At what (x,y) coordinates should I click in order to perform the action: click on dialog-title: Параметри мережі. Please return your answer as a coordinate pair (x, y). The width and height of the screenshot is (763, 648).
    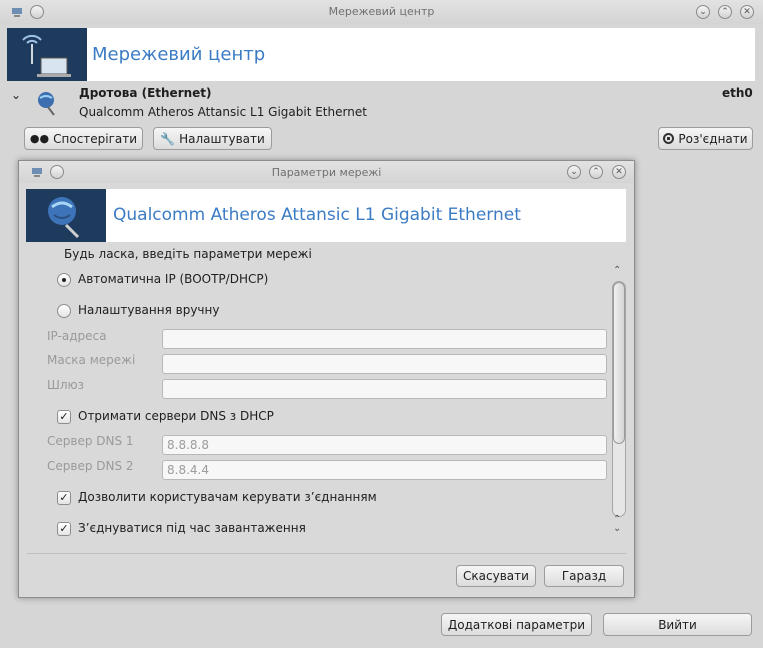
    Looking at the image, I should click on (326, 172).